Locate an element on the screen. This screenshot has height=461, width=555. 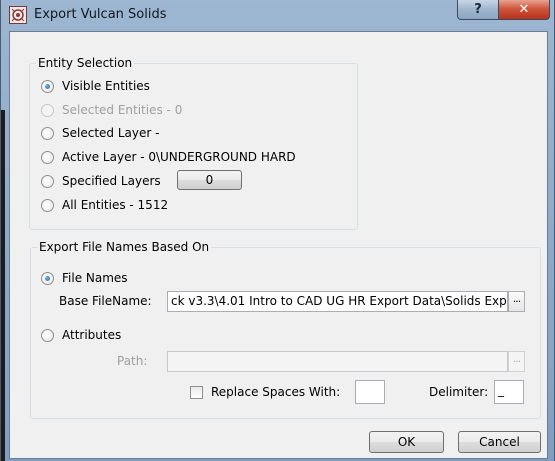
option-label: Selected Entities - 0 is located at coordinates (122, 110).